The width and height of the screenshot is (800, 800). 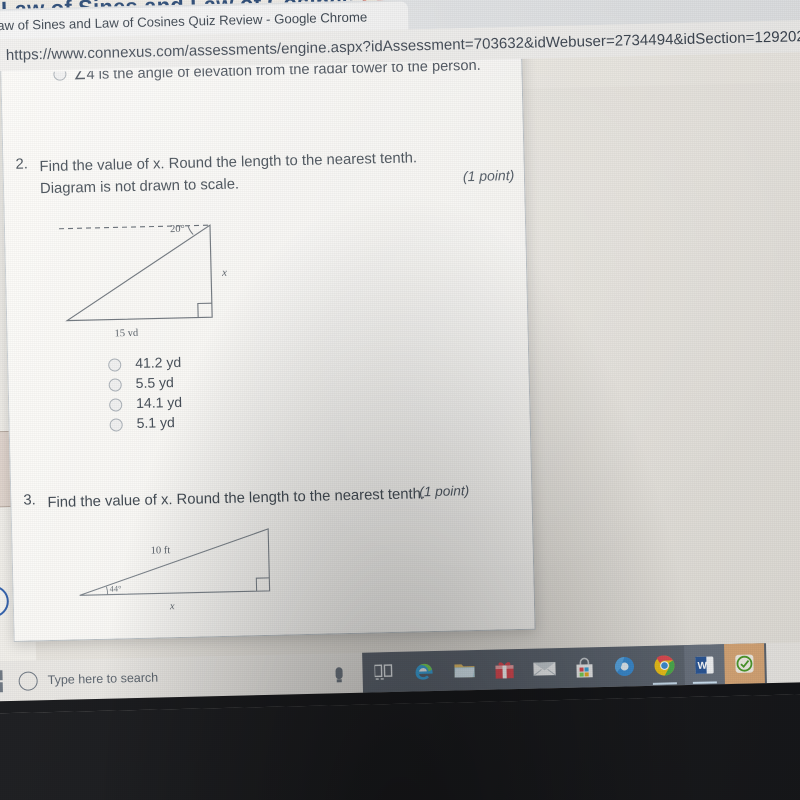 What do you see at coordinates (172, 606) in the screenshot?
I see `triangle-3-base-label: x` at bounding box center [172, 606].